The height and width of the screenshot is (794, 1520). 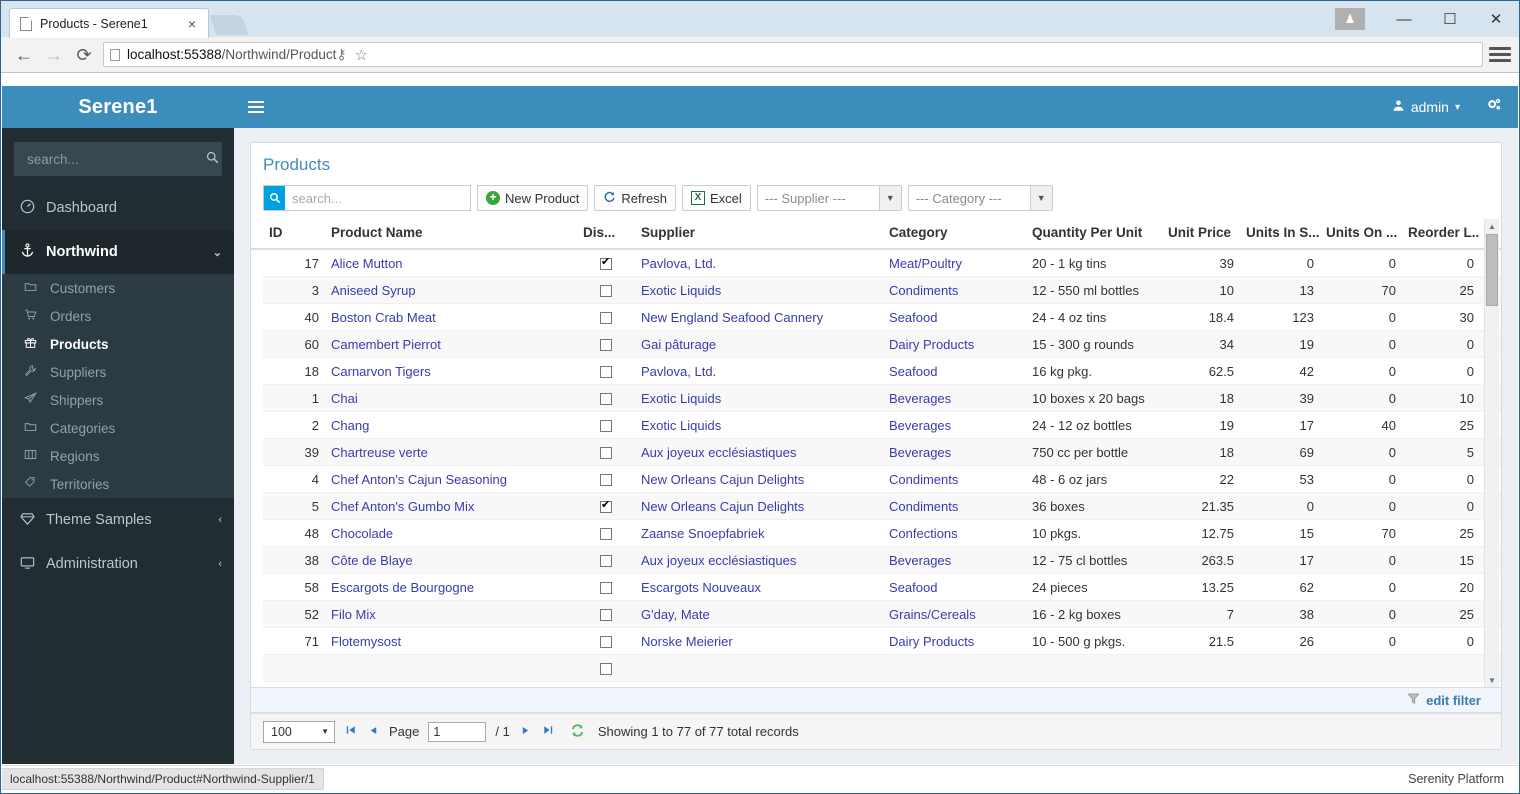 What do you see at coordinates (109, 23) in the screenshot?
I see `browser-tab: Products - Serene1 ×` at bounding box center [109, 23].